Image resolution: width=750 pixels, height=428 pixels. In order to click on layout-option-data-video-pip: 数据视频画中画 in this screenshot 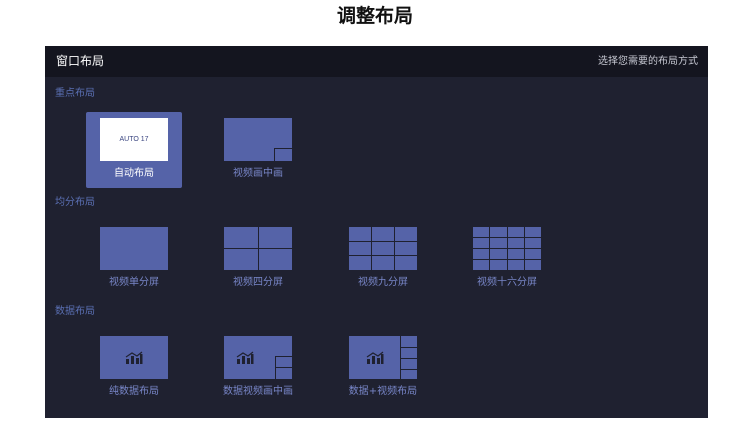, I will do `click(258, 368)`.